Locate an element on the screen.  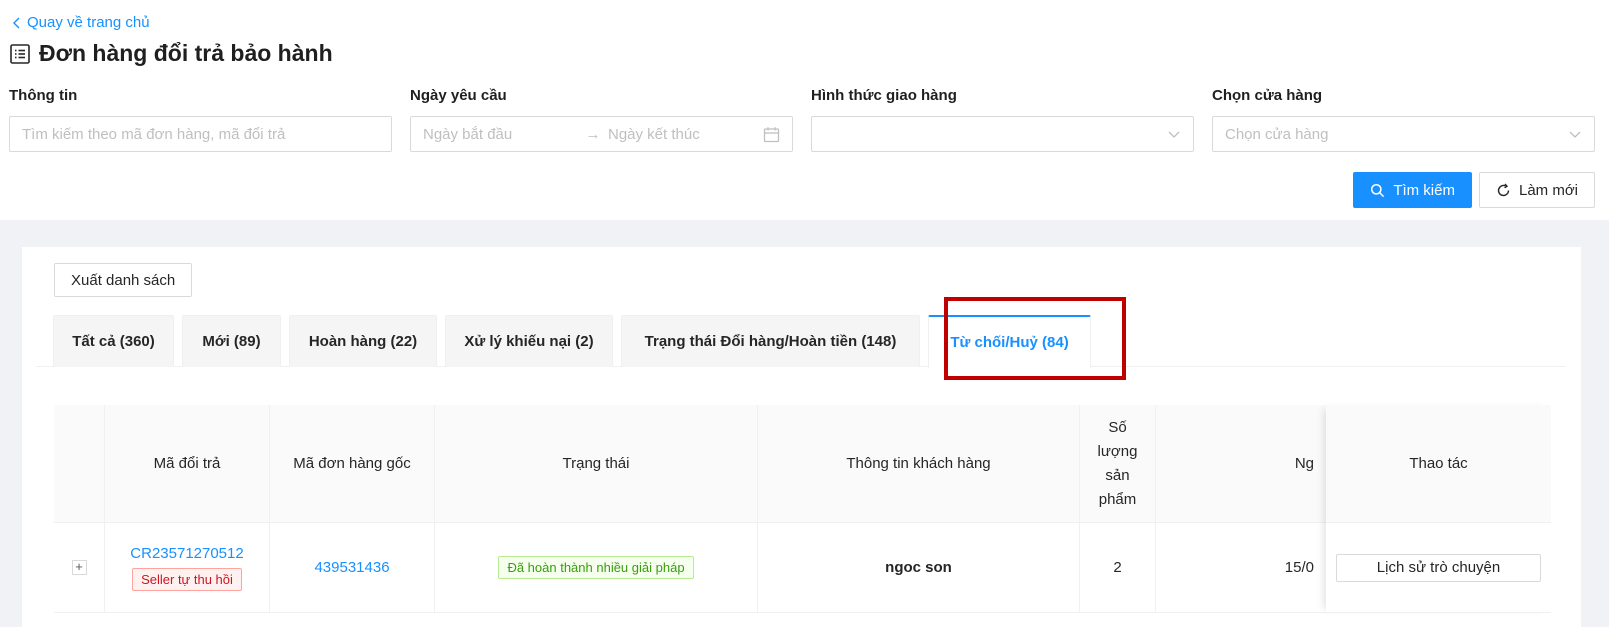
status-badge: Đã hoàn thành nhiều giải pháp is located at coordinates (596, 567).